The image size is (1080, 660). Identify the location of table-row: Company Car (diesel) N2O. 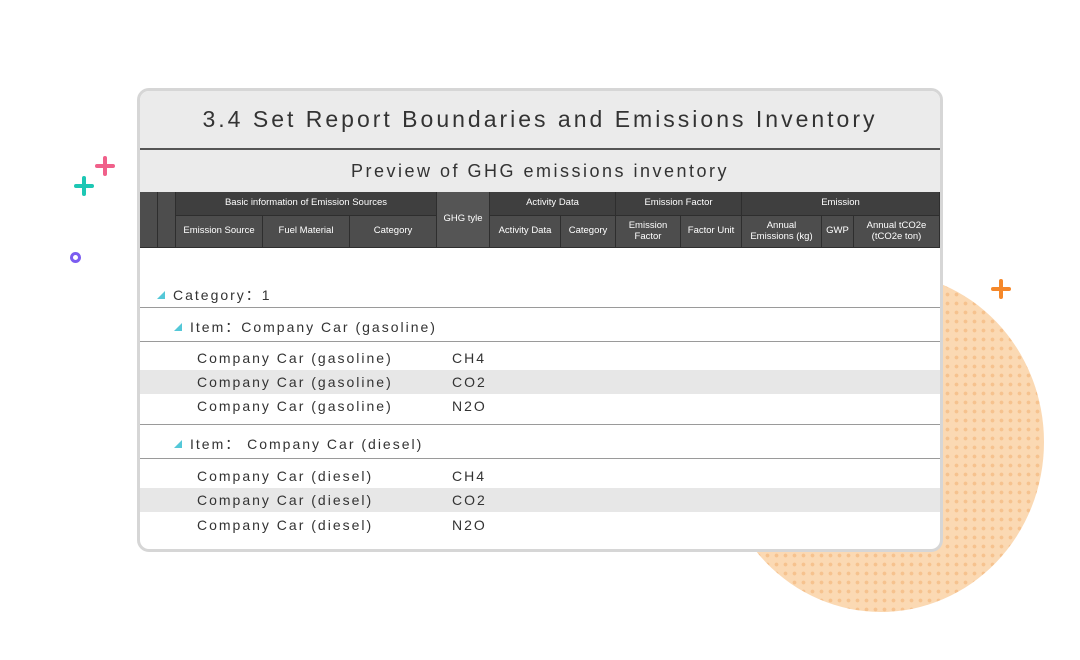
(540, 525).